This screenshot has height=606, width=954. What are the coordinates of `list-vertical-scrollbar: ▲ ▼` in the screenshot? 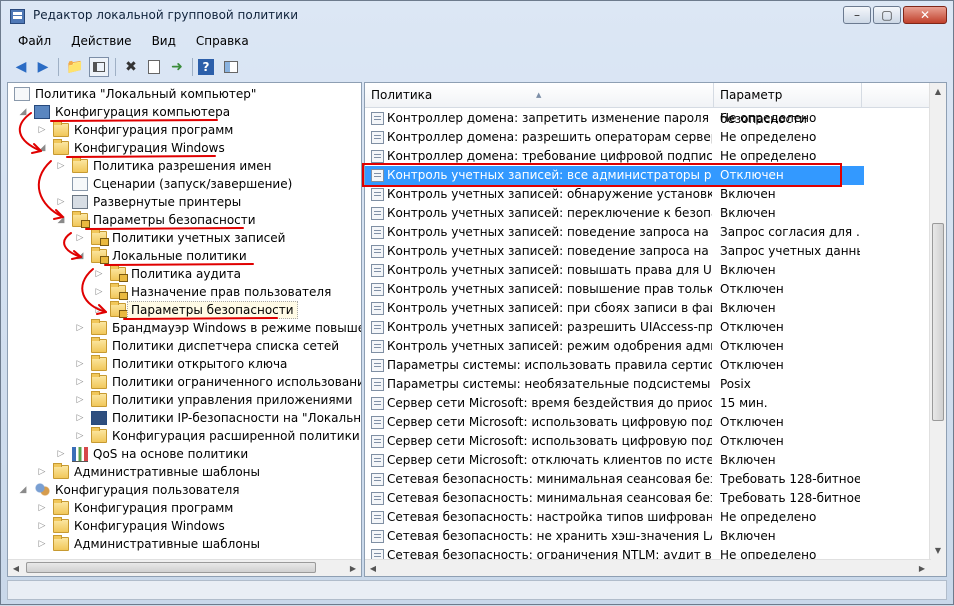 It's located at (937, 329).